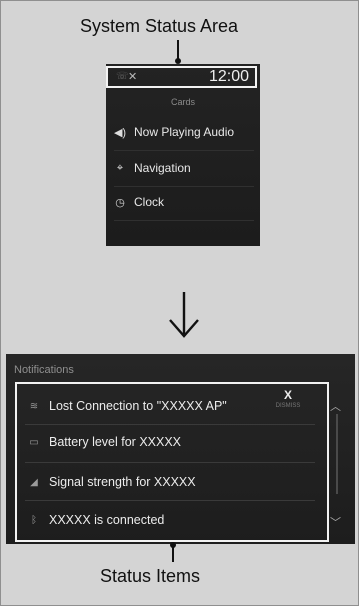 The height and width of the screenshot is (606, 359). Describe the element at coordinates (120, 167) in the screenshot. I see `navigation-icon: ⌖` at that location.